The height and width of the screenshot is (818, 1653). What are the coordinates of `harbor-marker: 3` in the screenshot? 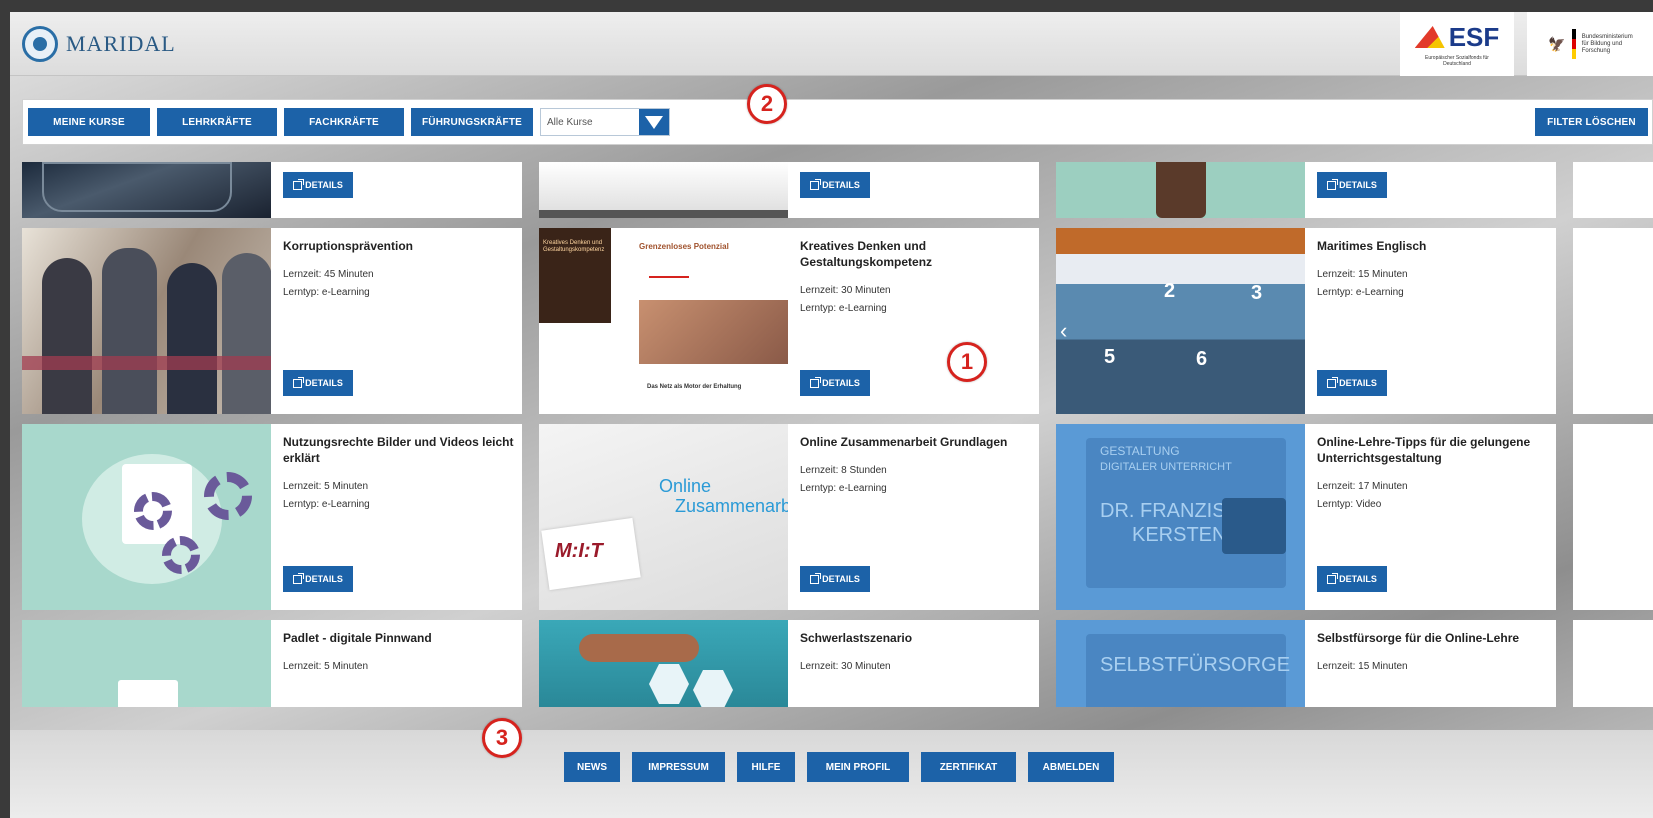 It's located at (1257, 293).